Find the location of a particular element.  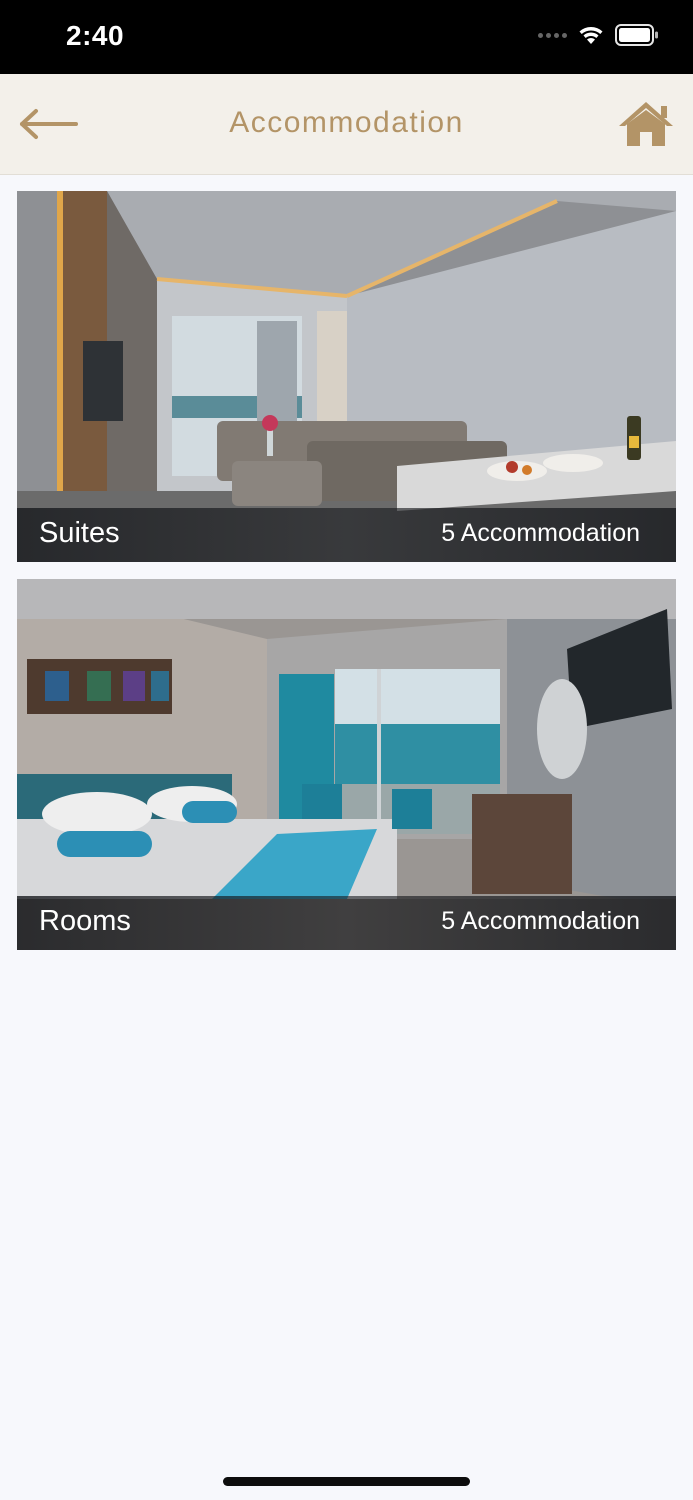

battery-icon is located at coordinates (636, 35).